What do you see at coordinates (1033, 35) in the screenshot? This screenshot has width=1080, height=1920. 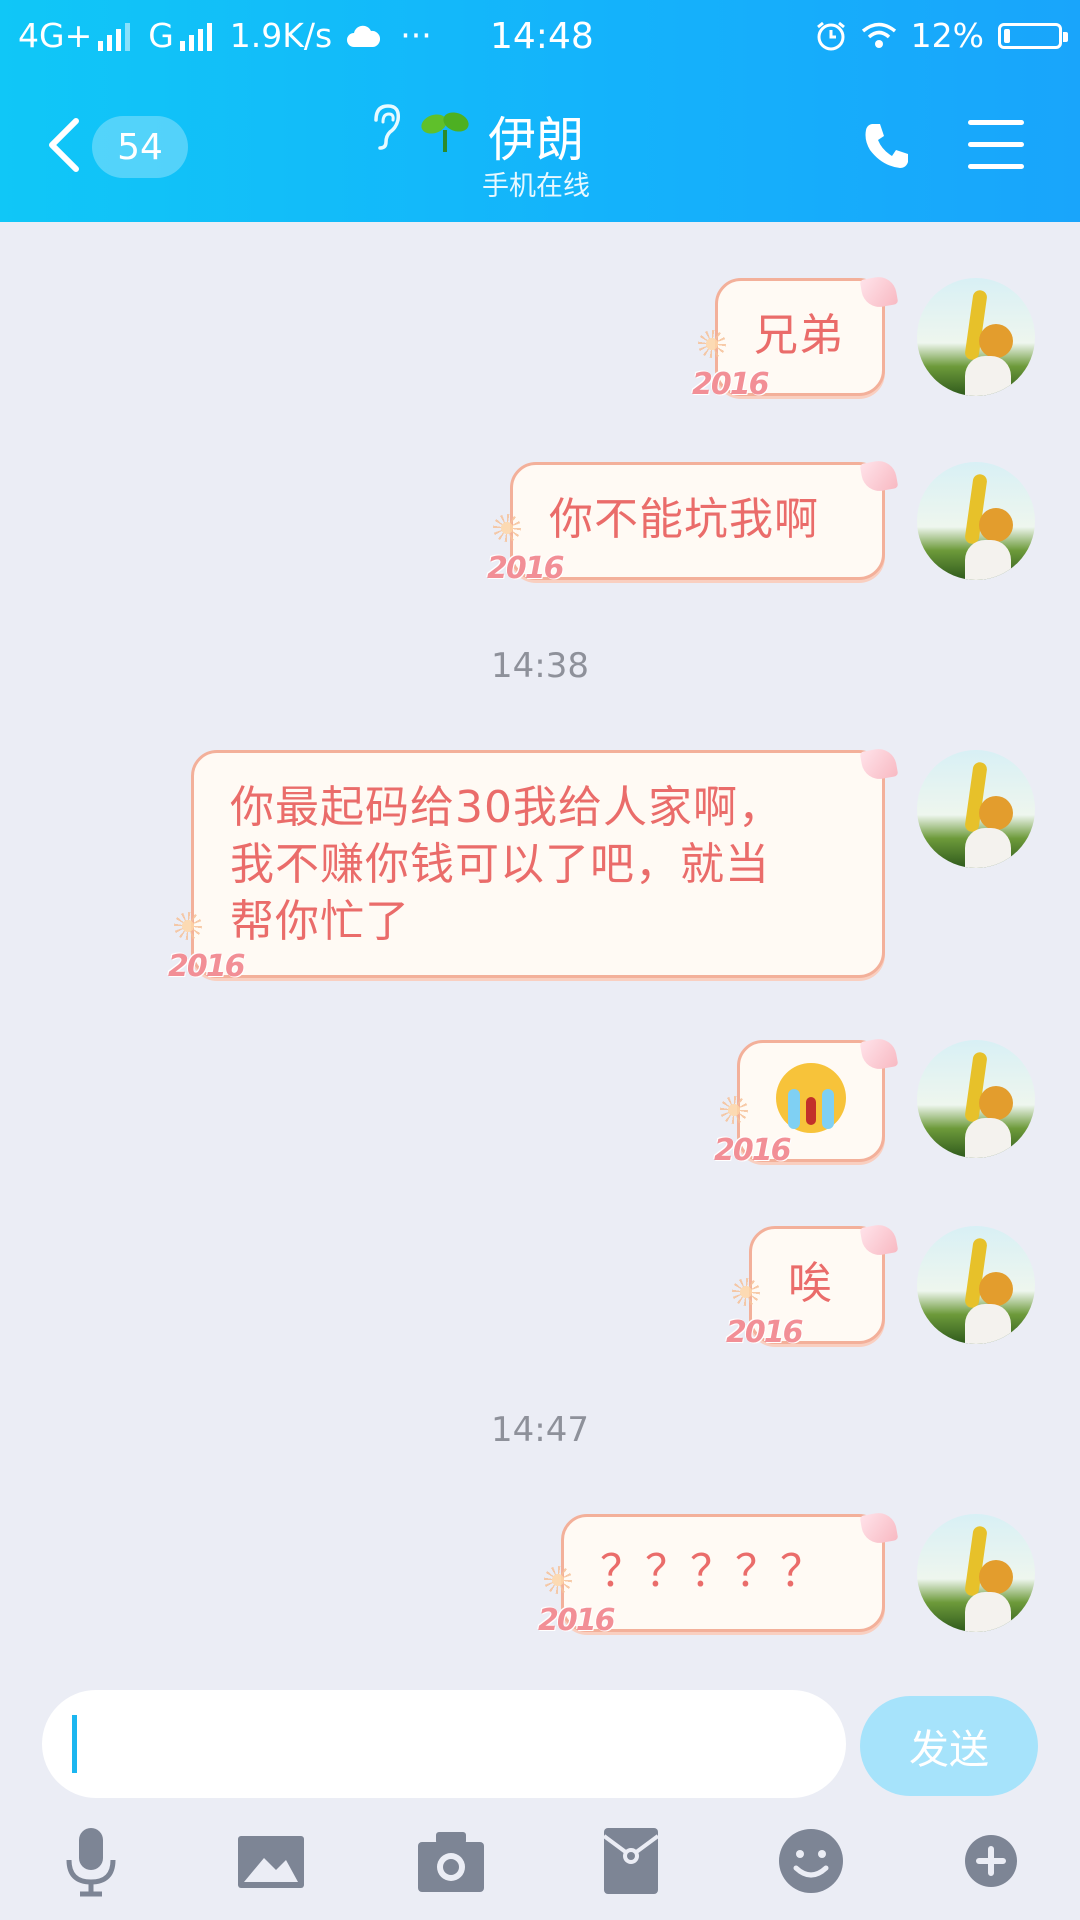 I see `battery-icon` at bounding box center [1033, 35].